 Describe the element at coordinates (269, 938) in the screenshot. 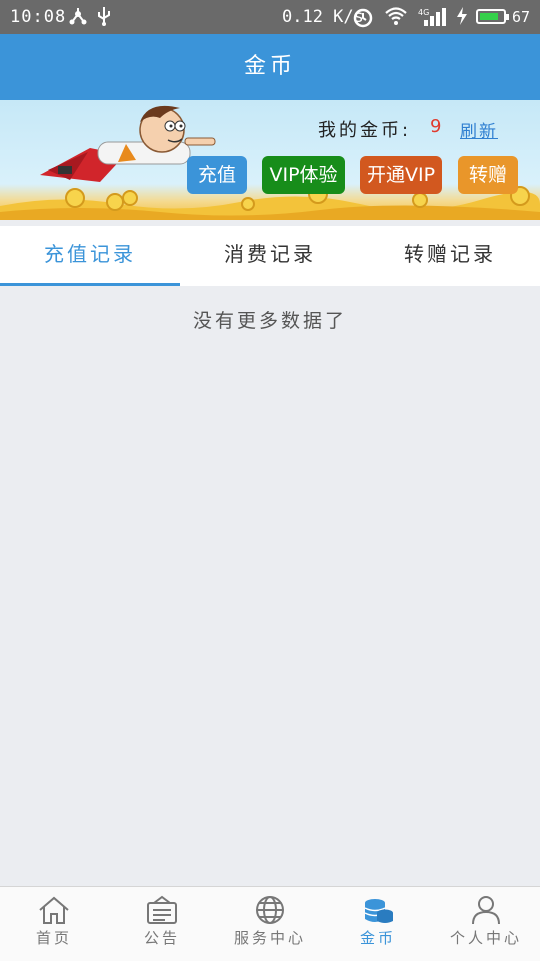

I see `nav-service-label: 服务中心` at that location.